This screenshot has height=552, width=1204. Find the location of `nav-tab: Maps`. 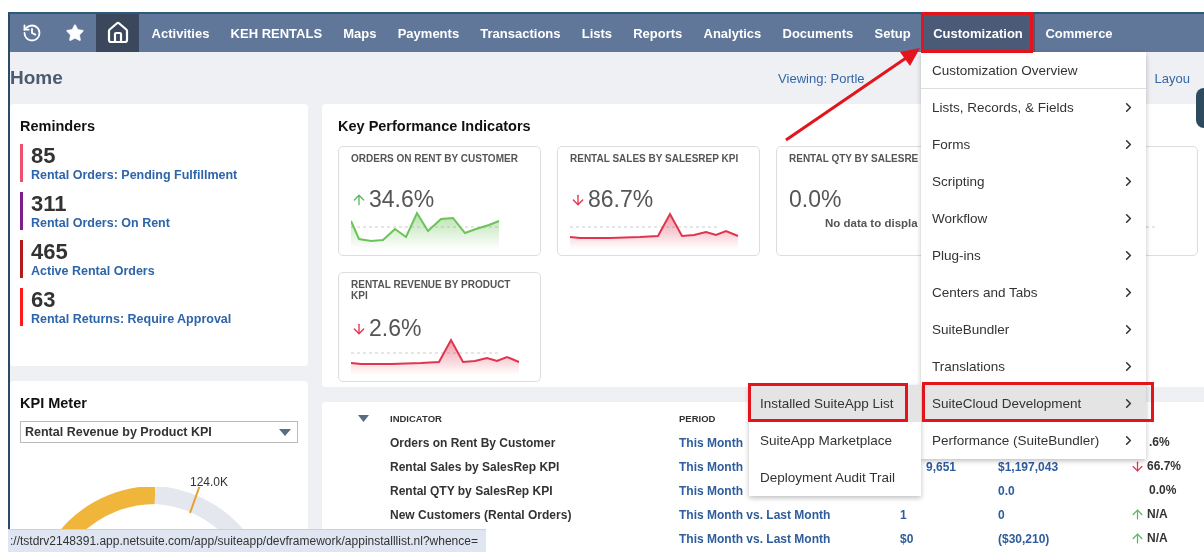

nav-tab: Maps is located at coordinates (360, 33).